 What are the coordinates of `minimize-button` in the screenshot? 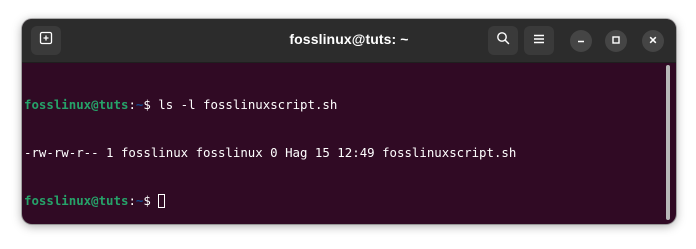 It's located at (581, 41).